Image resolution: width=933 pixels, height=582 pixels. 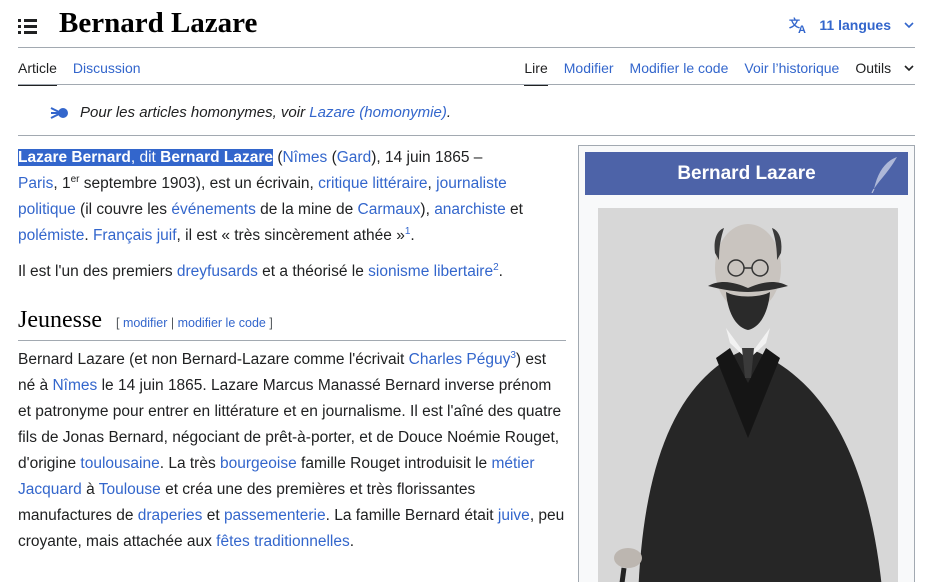 I want to click on tools-menu: Outils, so click(x=885, y=72).